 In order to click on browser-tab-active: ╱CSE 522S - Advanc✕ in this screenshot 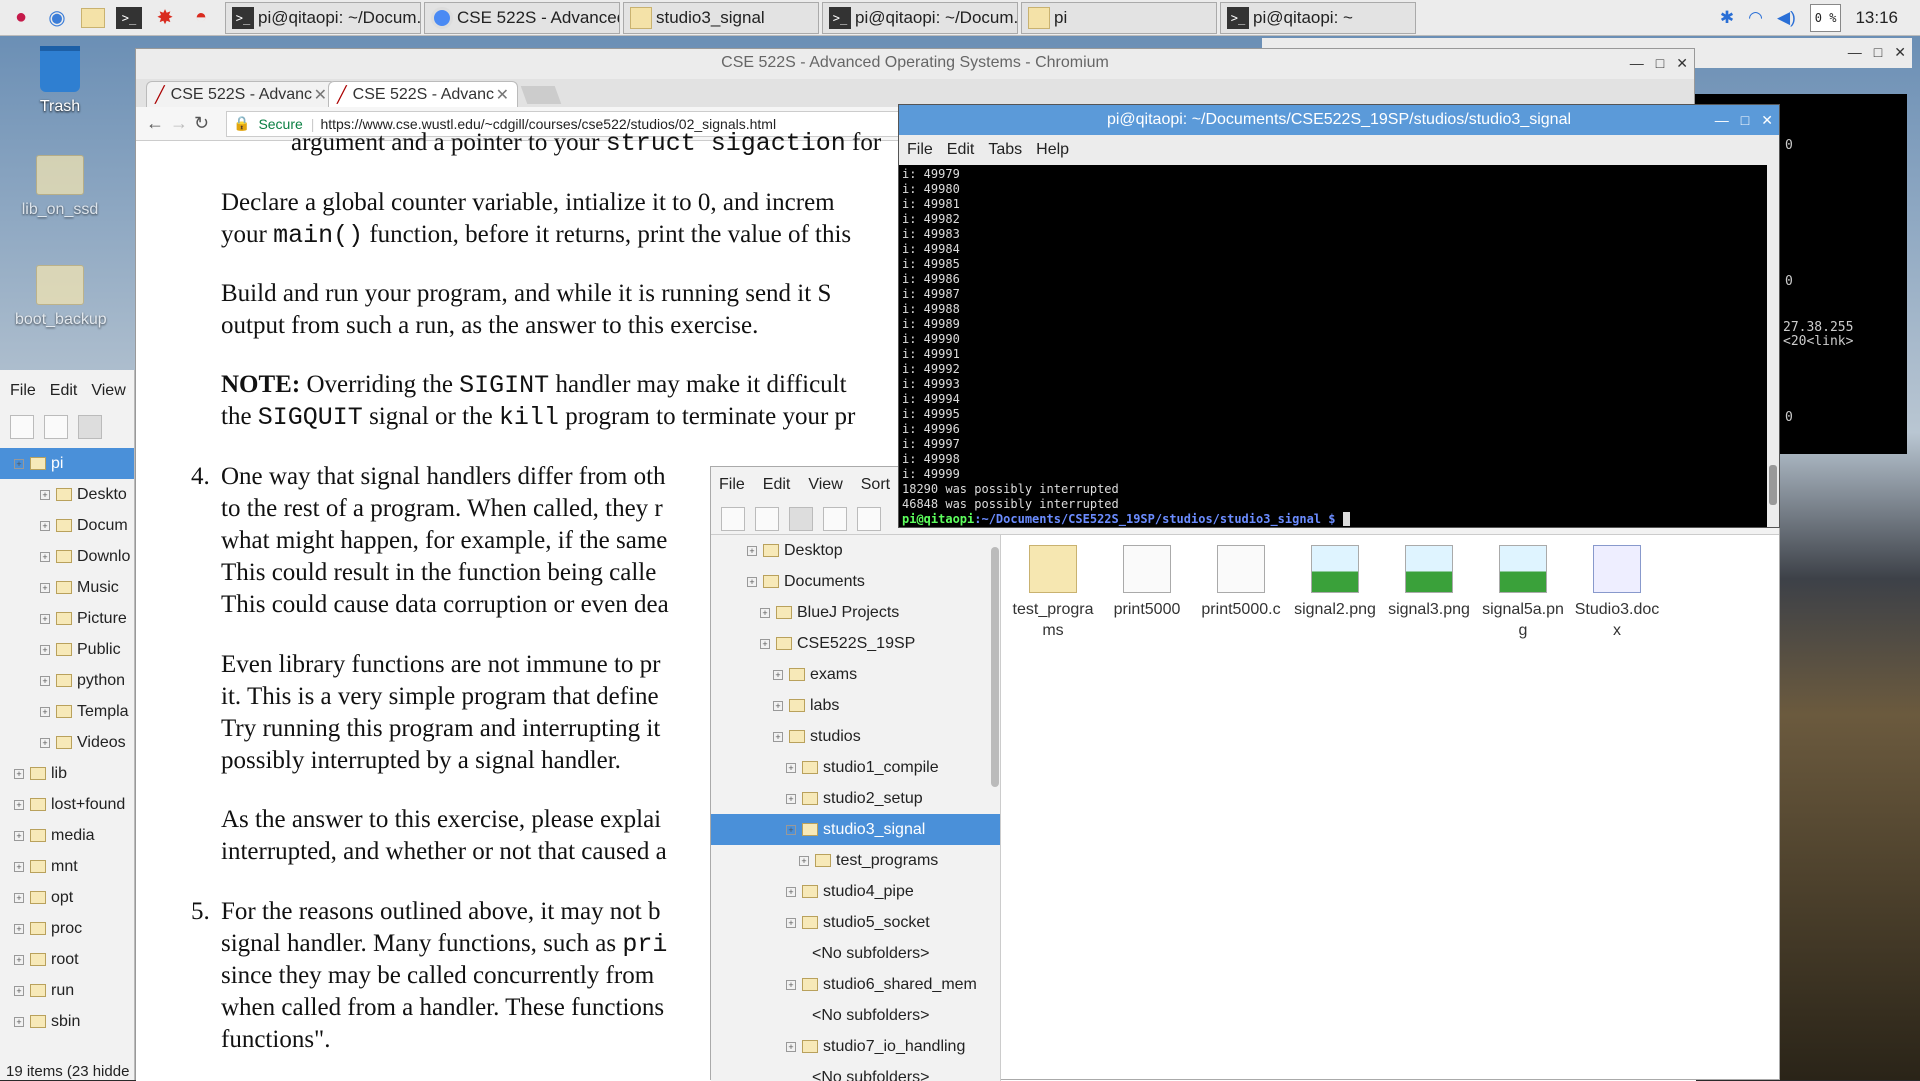, I will do `click(423, 94)`.